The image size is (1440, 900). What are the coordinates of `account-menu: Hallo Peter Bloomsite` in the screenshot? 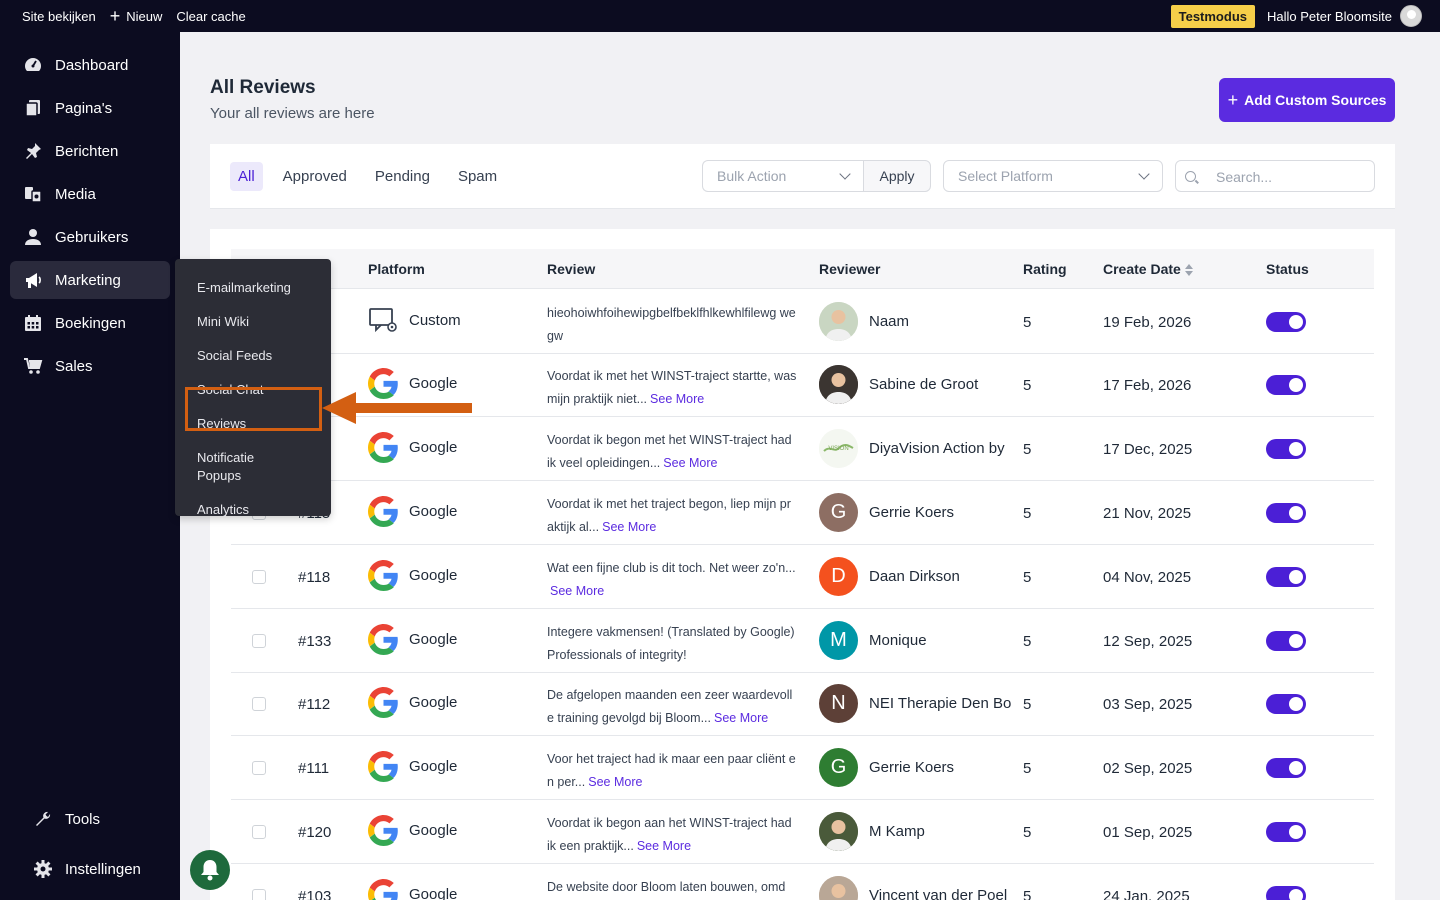 It's located at (1344, 16).